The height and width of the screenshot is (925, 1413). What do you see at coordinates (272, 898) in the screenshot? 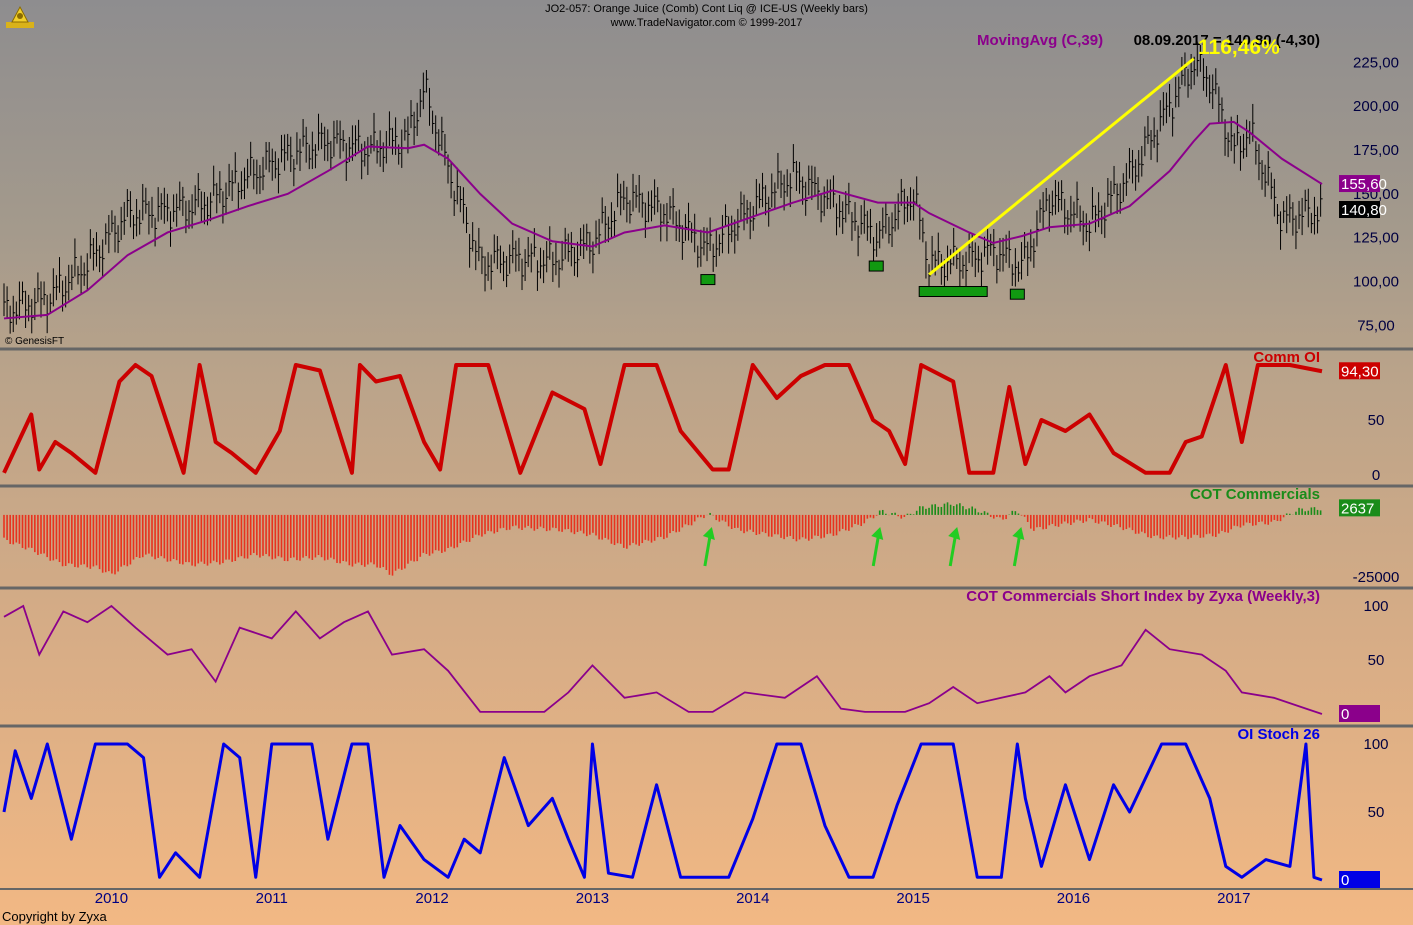
I see `x-tick-label: 2011` at bounding box center [272, 898].